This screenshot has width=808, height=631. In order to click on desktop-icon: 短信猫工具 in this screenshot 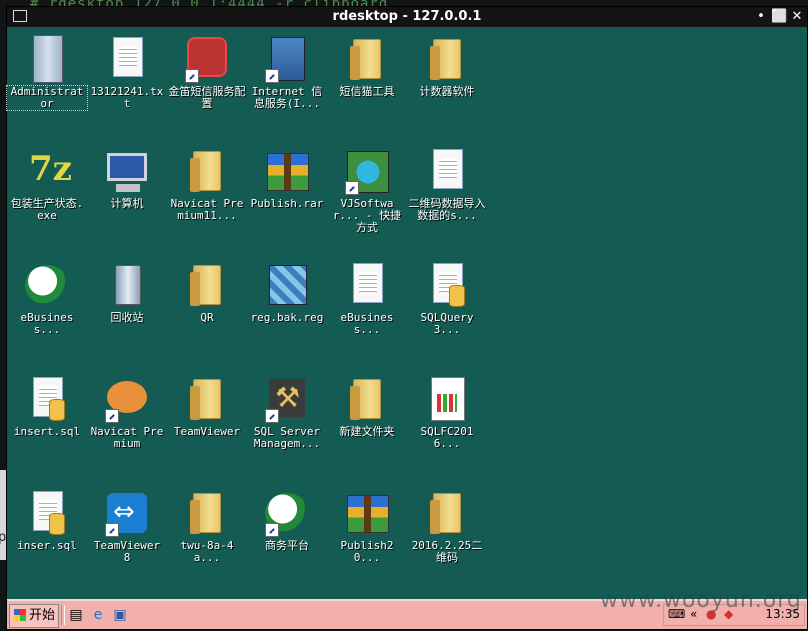, I will do `click(367, 88)`.